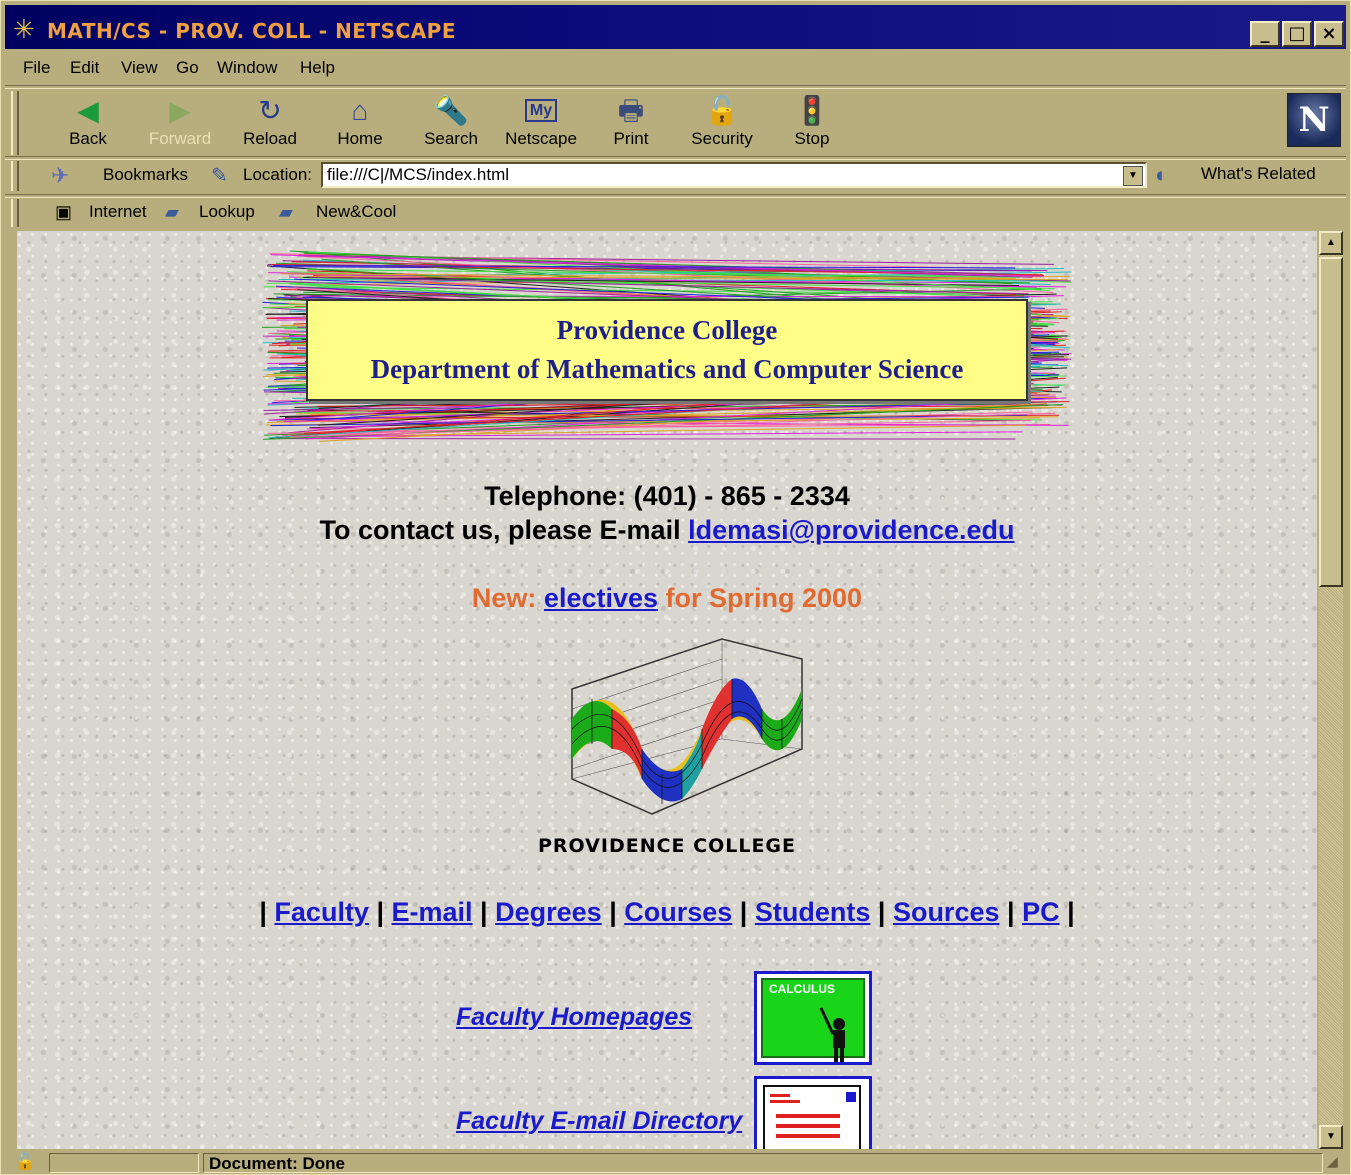  What do you see at coordinates (678, 912) in the screenshot?
I see `nav-link-courses: Courses` at bounding box center [678, 912].